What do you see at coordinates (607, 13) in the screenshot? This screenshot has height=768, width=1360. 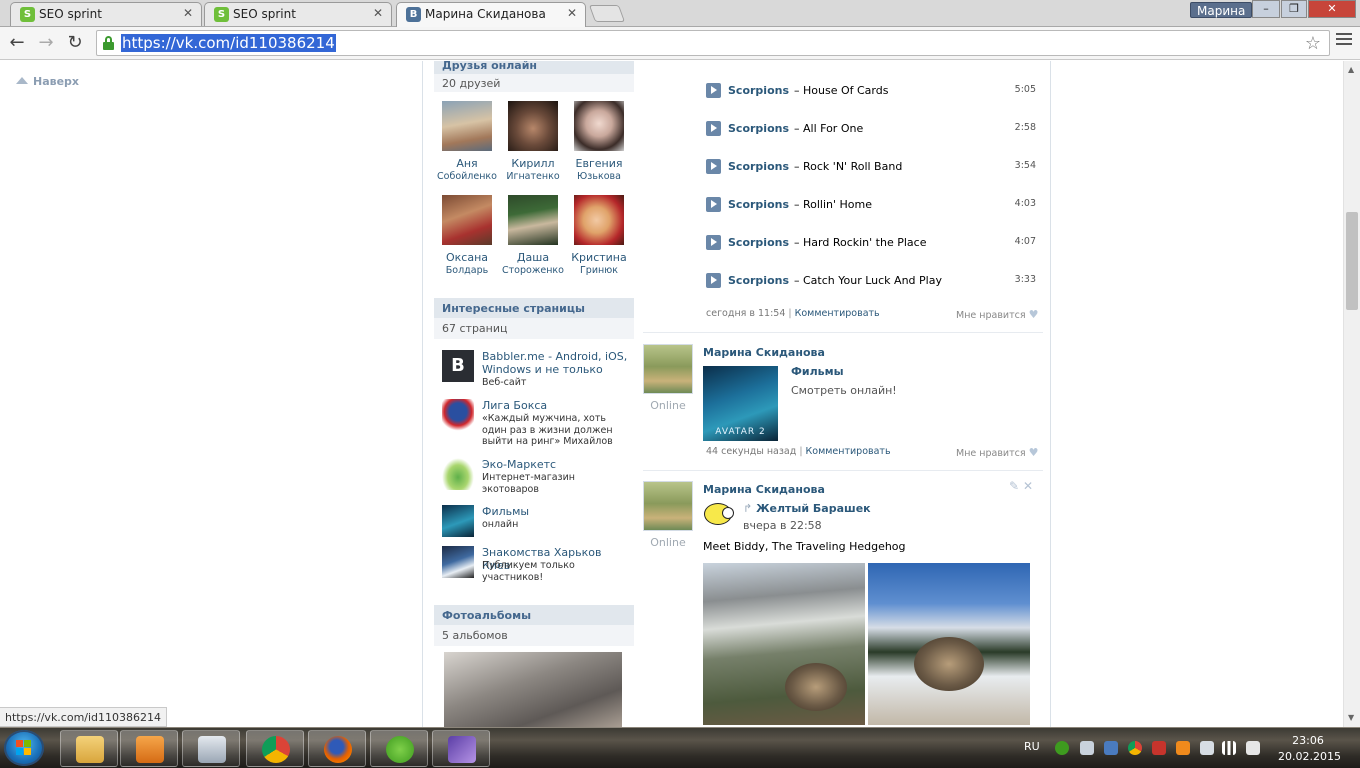 I see `new-tab-button` at bounding box center [607, 13].